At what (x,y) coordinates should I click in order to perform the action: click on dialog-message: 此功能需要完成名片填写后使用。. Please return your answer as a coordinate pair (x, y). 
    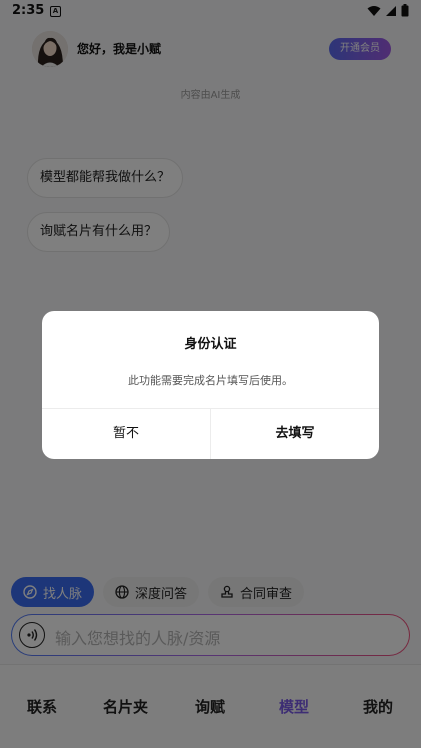
    Looking at the image, I should click on (210, 380).